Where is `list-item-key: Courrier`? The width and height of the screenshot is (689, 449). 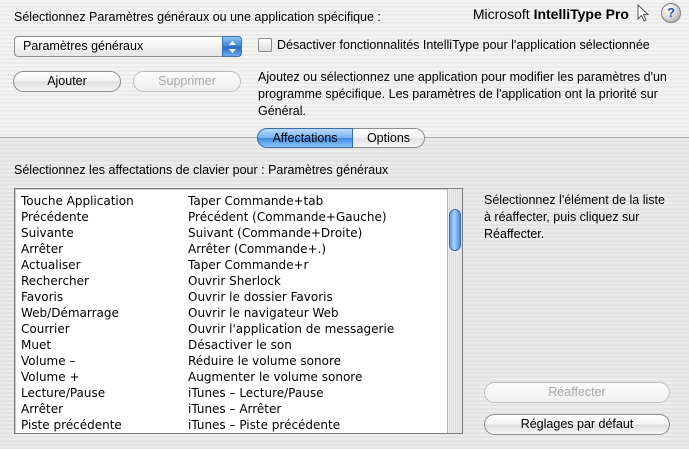
list-item-key: Courrier is located at coordinates (45, 329).